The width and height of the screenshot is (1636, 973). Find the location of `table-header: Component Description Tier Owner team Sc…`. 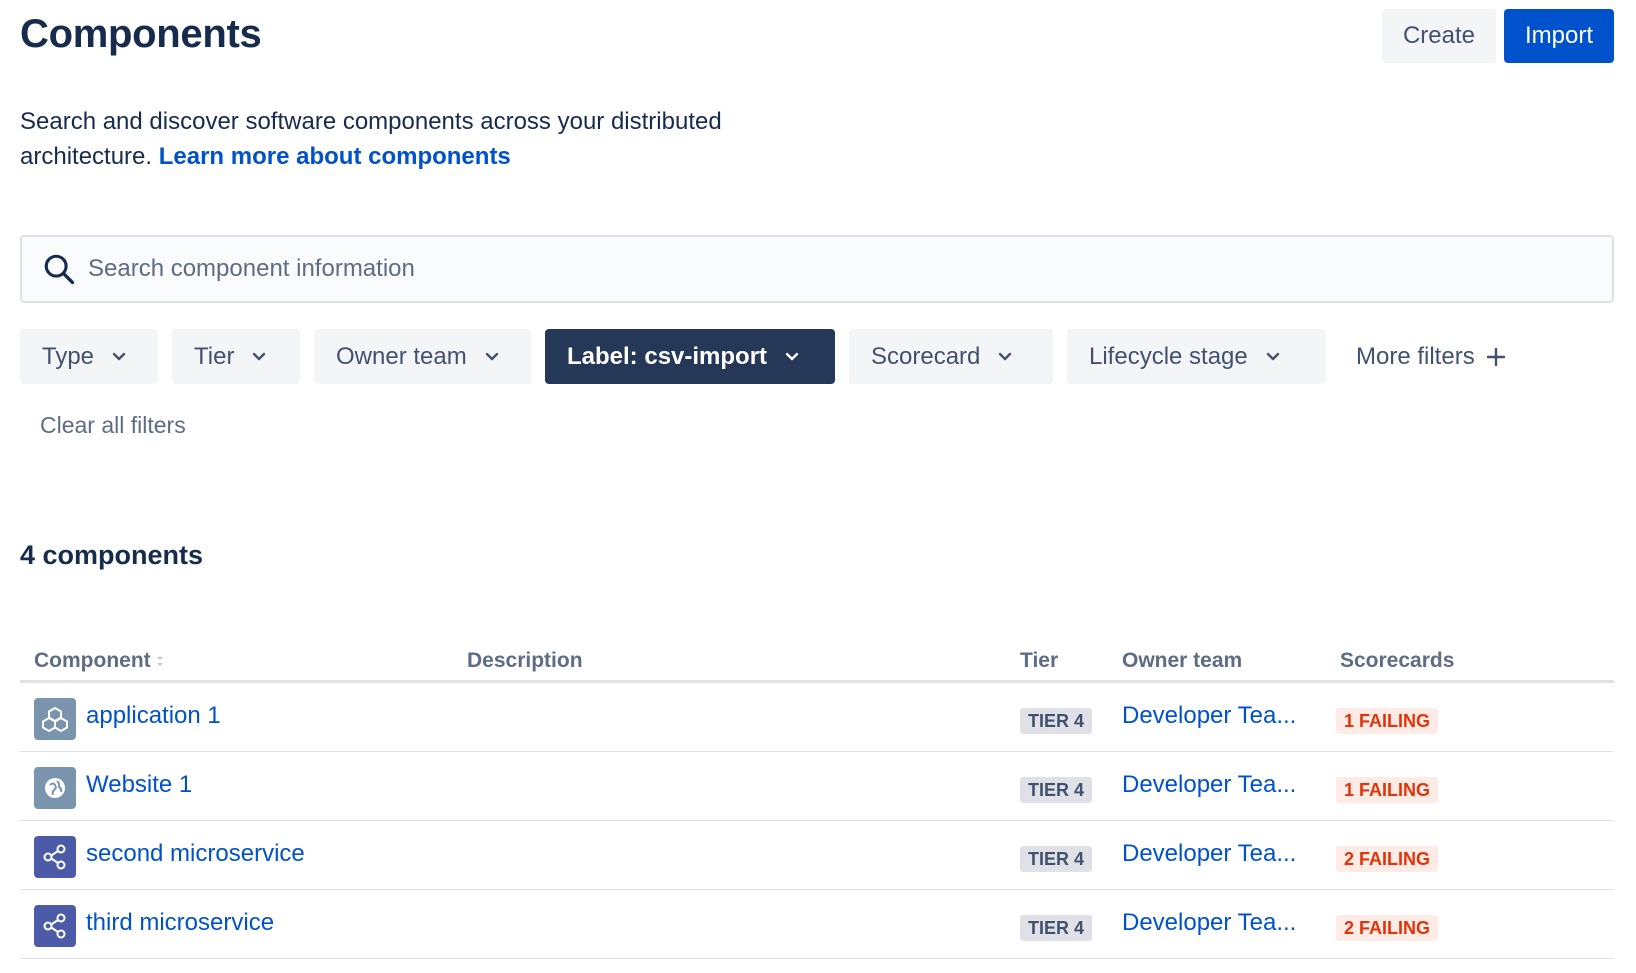

table-header: Component Description Tier Owner team Sc… is located at coordinates (817, 665).